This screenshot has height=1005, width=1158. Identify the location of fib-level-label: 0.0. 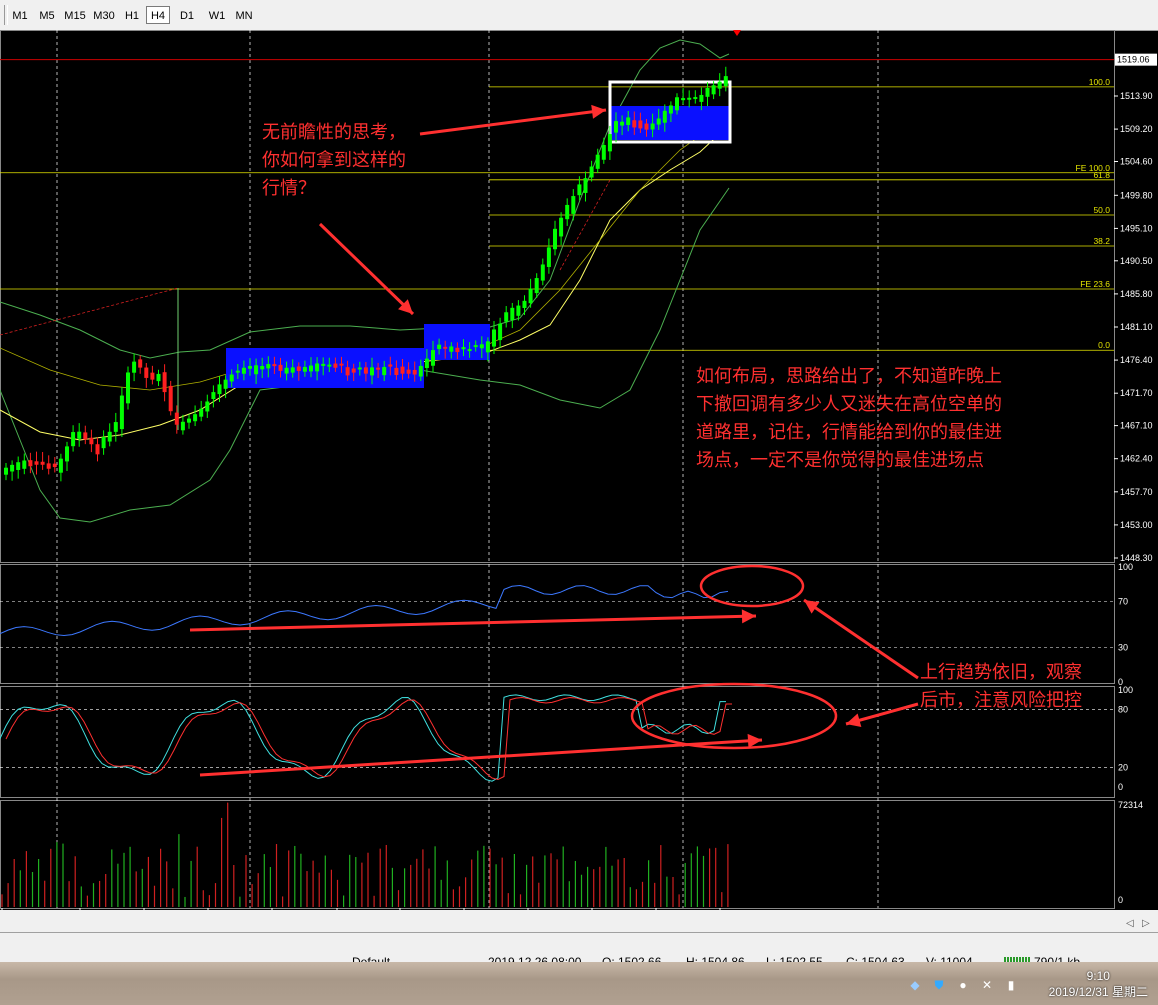
(1104, 345).